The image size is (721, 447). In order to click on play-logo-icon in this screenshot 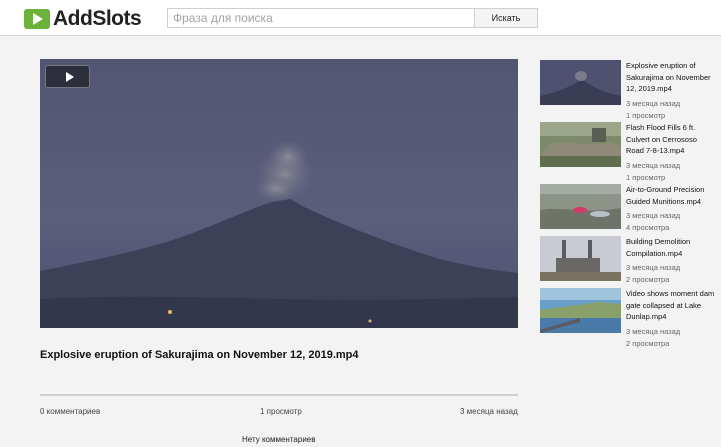, I will do `click(37, 19)`.